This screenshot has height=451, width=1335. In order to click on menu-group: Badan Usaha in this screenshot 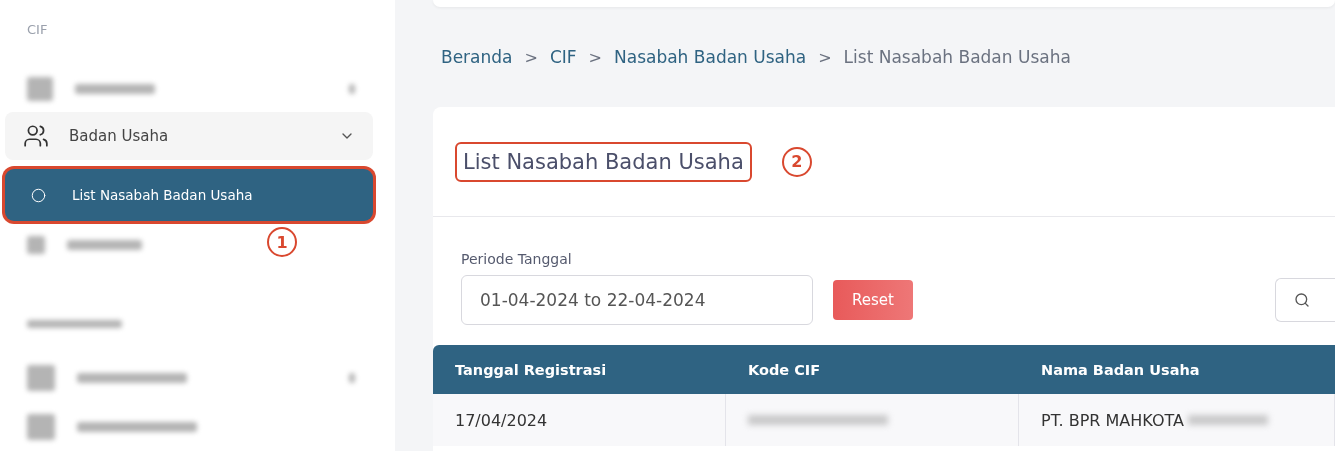, I will do `click(189, 135)`.